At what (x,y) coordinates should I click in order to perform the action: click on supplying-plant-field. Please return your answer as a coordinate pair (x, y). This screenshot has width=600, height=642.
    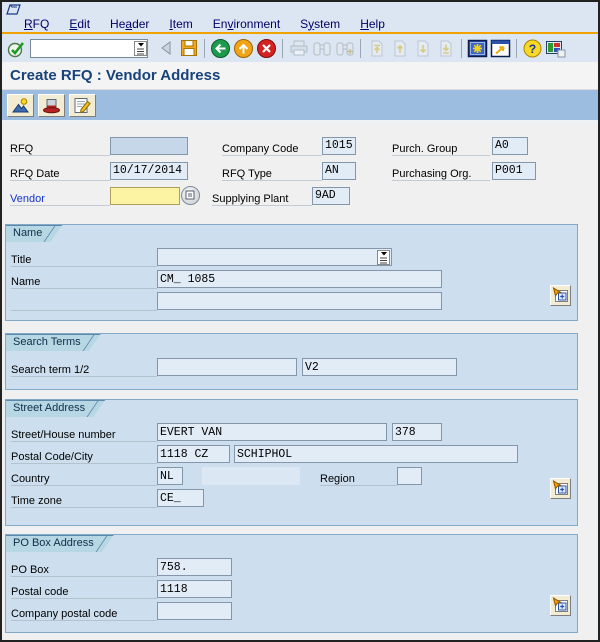
    Looking at the image, I should click on (331, 195).